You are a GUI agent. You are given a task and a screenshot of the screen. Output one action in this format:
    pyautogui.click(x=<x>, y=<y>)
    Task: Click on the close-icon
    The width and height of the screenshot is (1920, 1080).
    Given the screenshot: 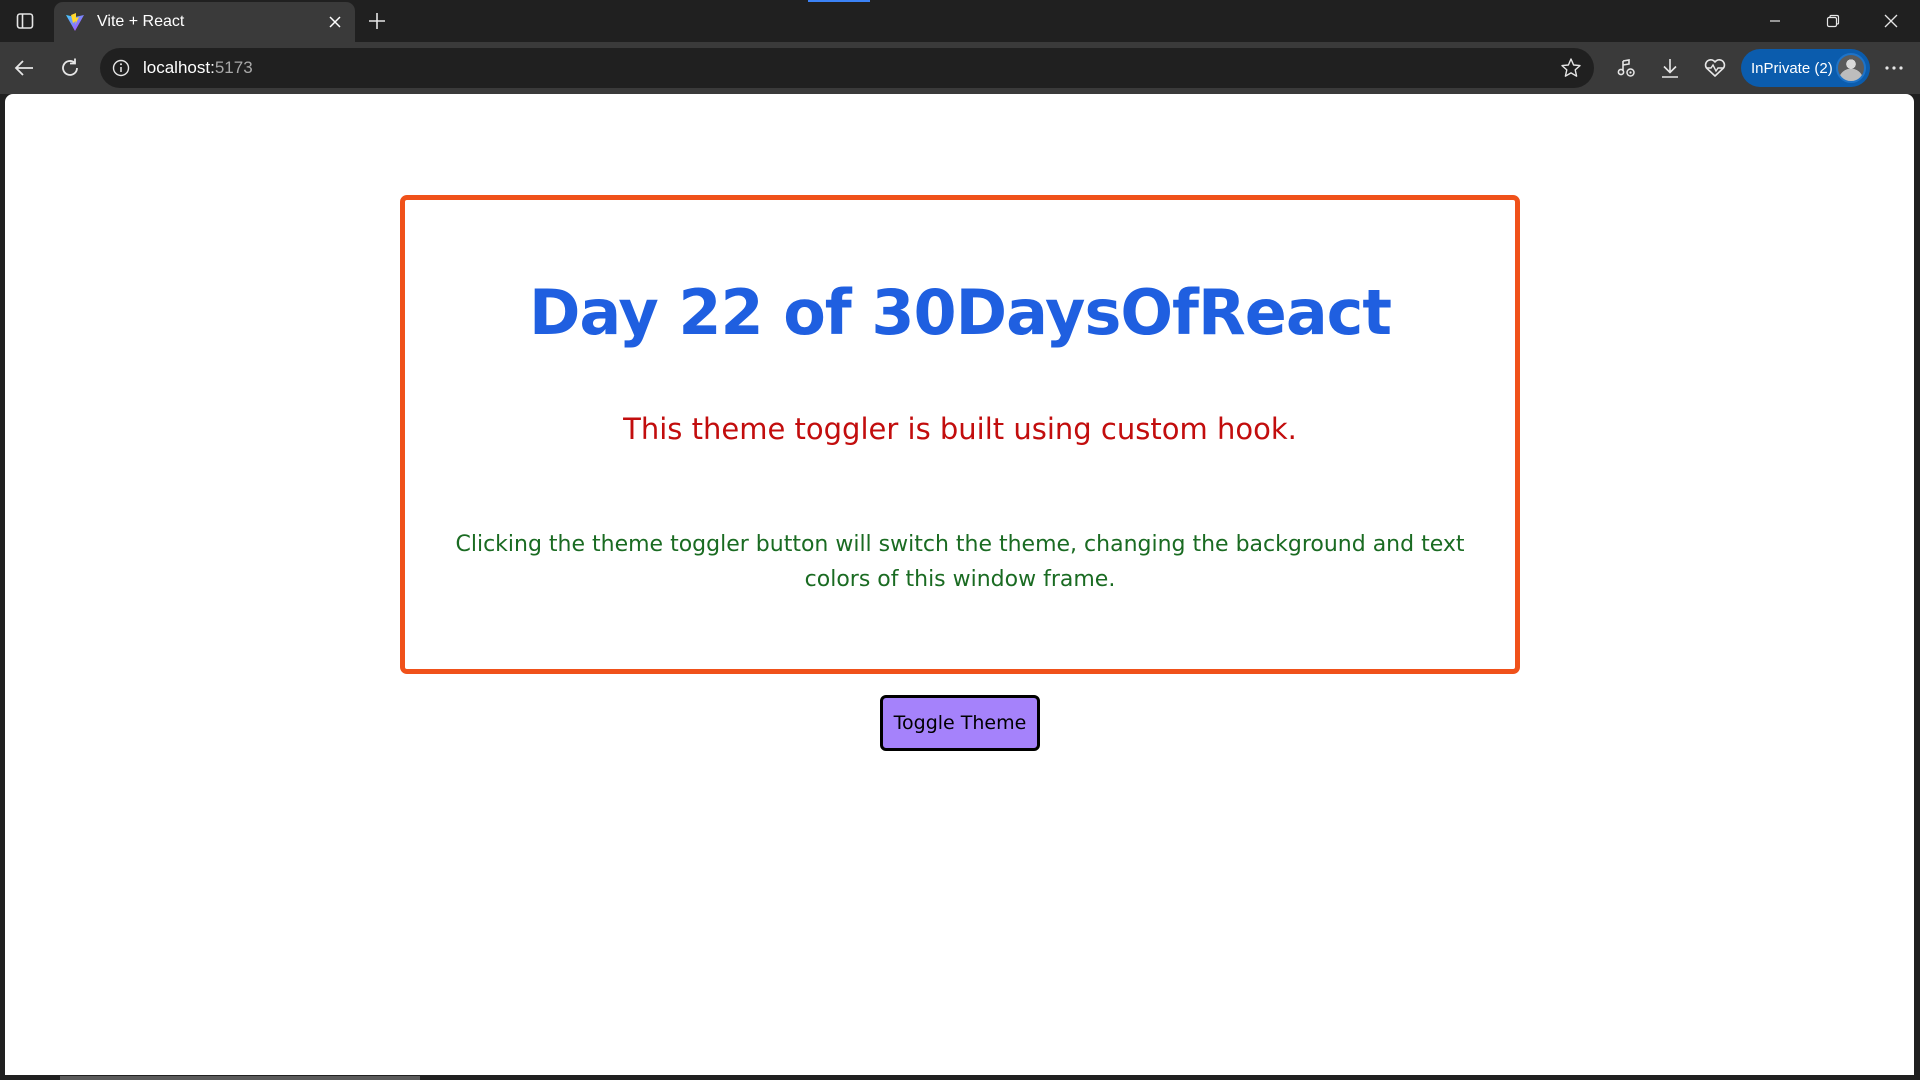 What is the action you would take?
    pyautogui.click(x=335, y=22)
    